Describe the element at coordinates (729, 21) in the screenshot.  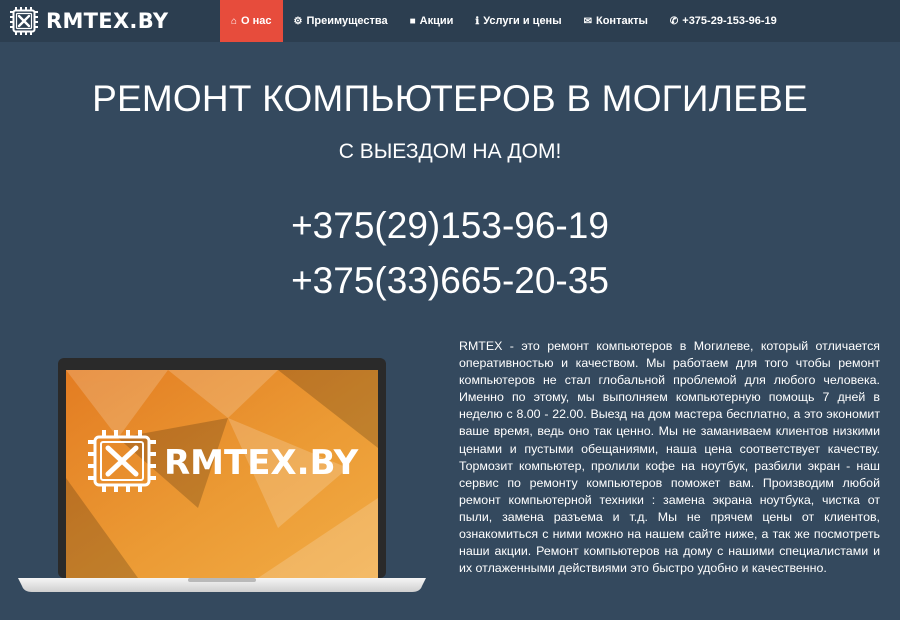
I see `nav-label: +375-29-153-96-19` at that location.